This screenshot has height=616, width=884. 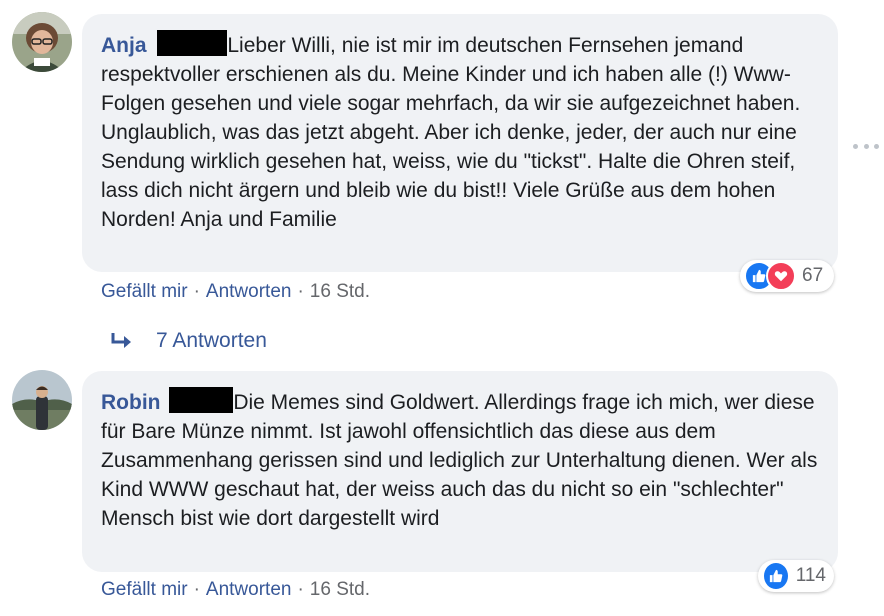 I want to click on view-replies-link: 7 Antworten, so click(x=188, y=341).